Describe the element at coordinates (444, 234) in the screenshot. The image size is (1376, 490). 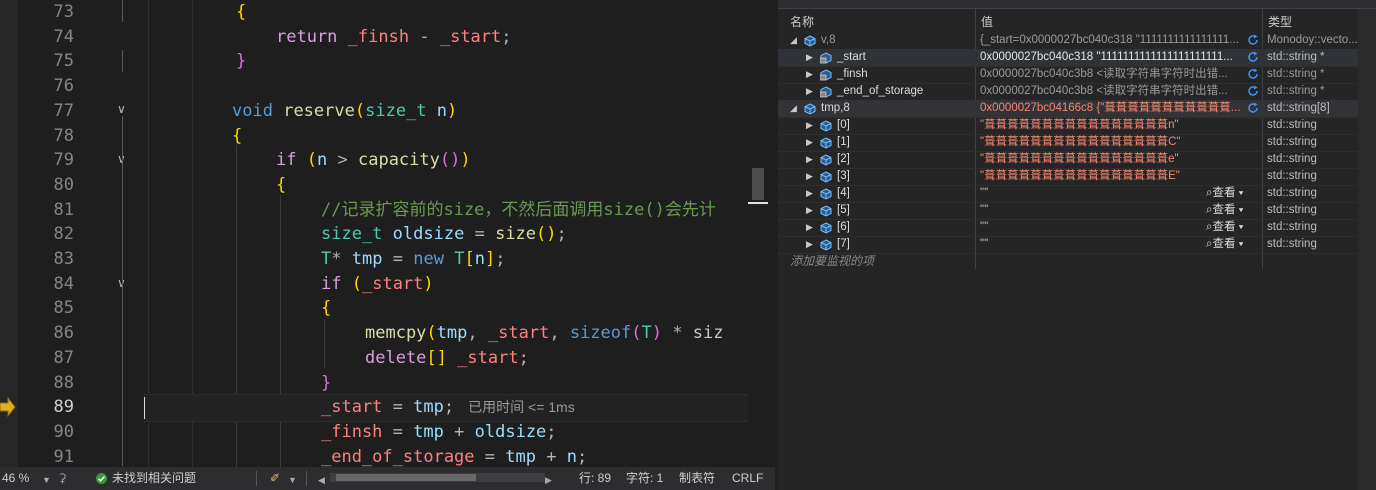
I see `code-line: size_t oldsize = size();` at that location.